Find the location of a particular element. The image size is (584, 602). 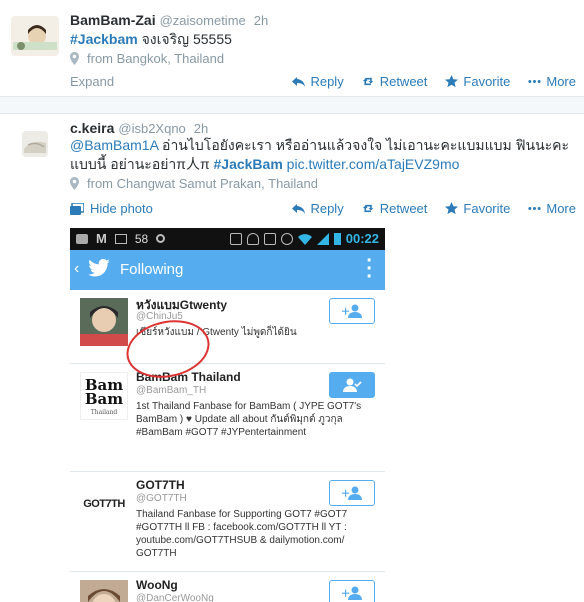

user-check-icon is located at coordinates (352, 385).